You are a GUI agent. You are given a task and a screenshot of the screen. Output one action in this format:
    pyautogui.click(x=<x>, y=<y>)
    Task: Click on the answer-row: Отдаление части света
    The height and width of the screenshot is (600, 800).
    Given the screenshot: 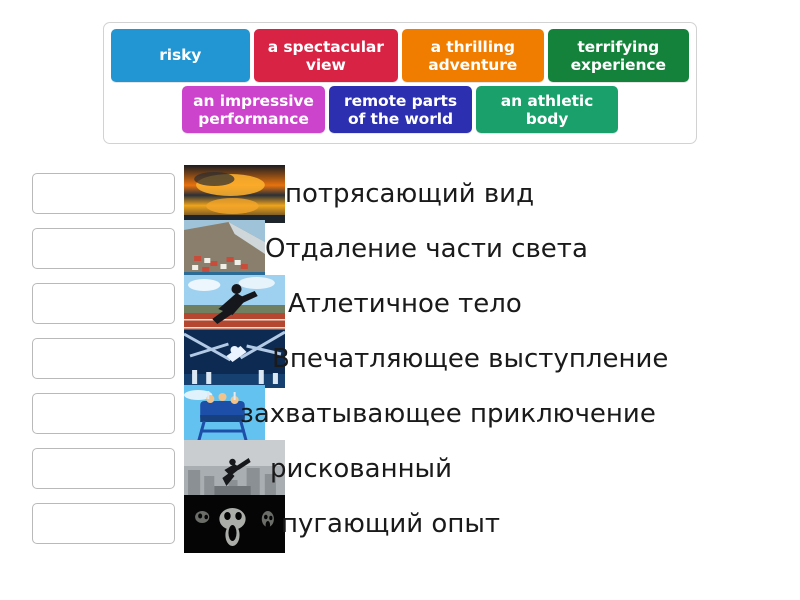 What is the action you would take?
    pyautogui.click(x=400, y=248)
    